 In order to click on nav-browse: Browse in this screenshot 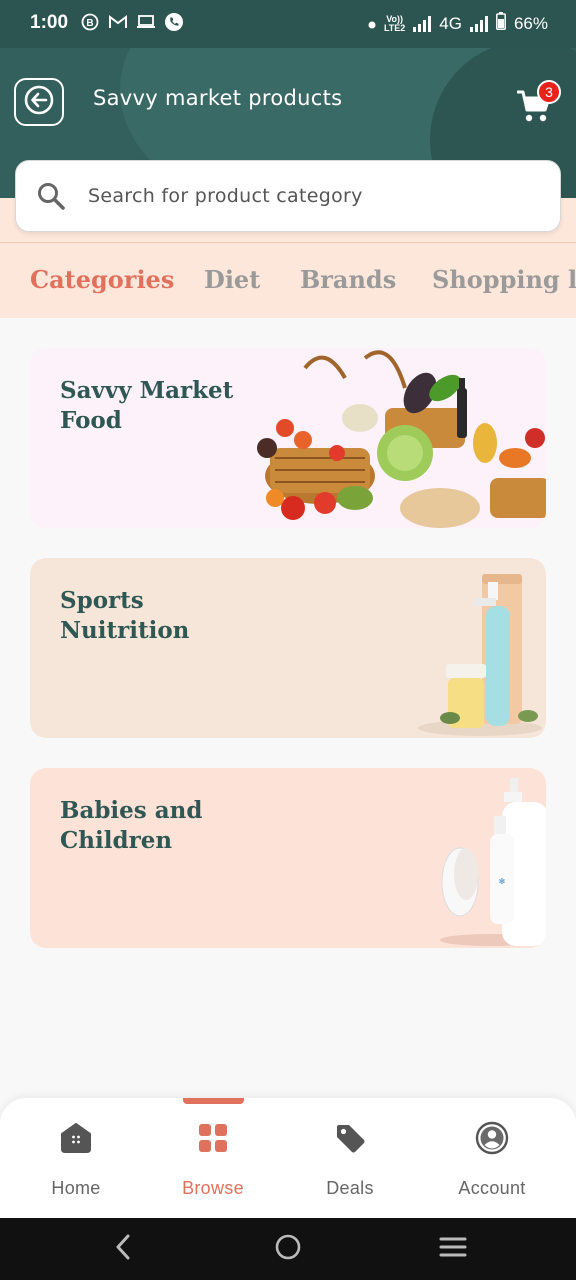, I will do `click(213, 1158)`.